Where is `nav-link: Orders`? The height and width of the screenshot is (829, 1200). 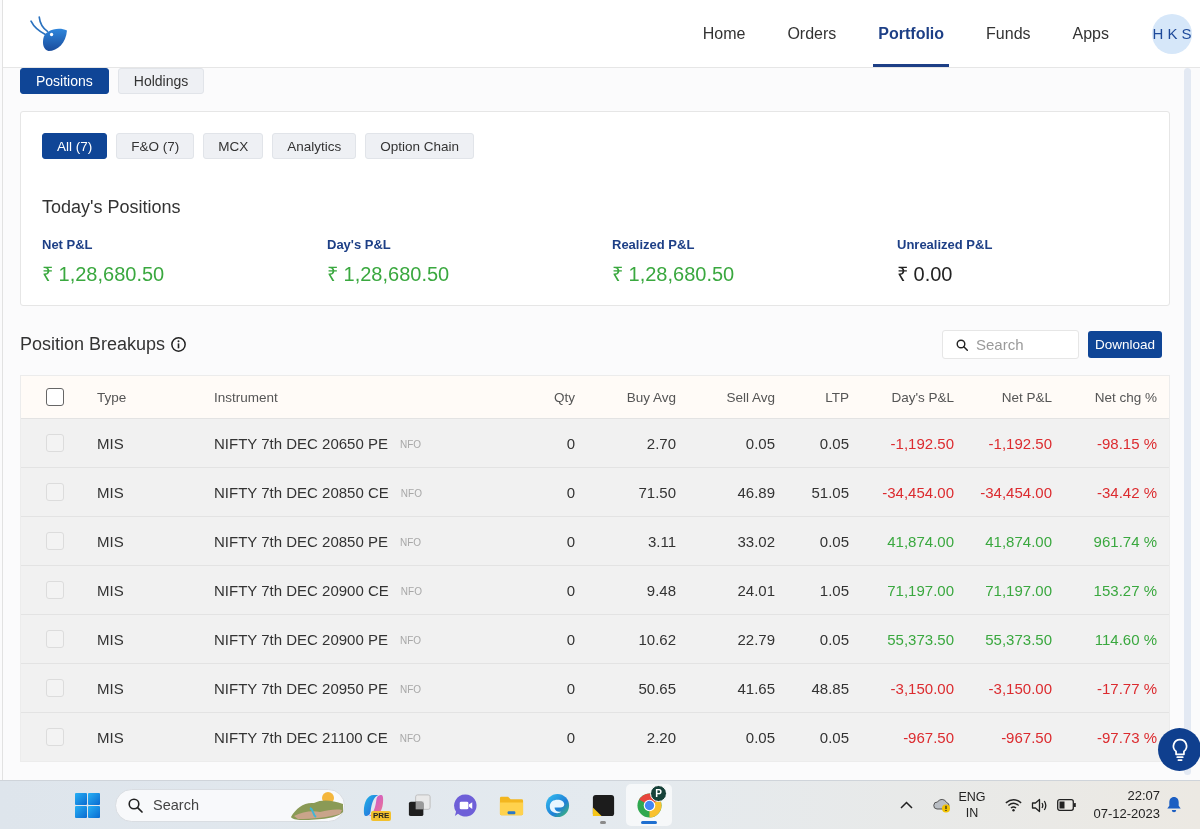 nav-link: Orders is located at coordinates (812, 33).